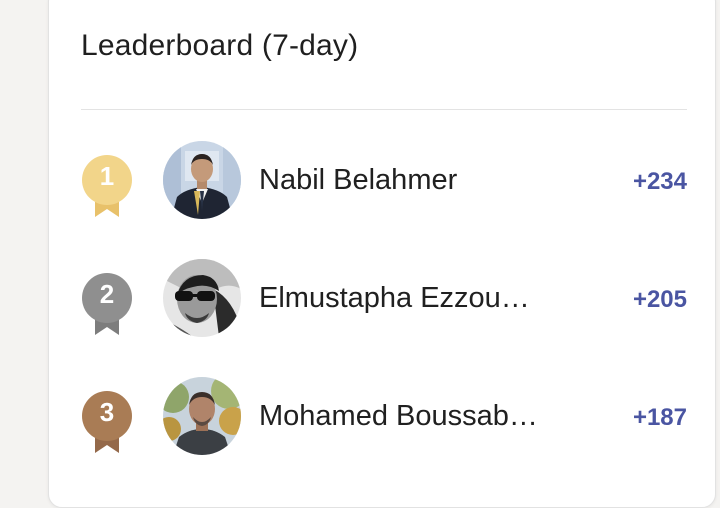 Image resolution: width=720 pixels, height=508 pixels. What do you see at coordinates (384, 109) in the screenshot?
I see `divider` at bounding box center [384, 109].